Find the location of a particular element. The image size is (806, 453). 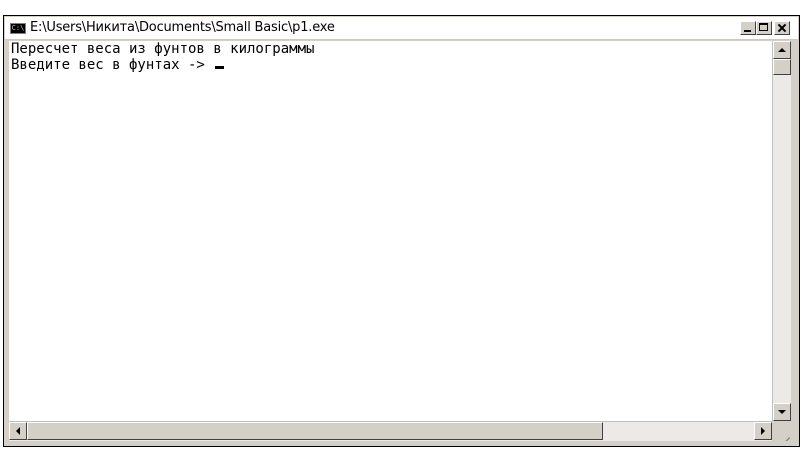

scroll-up-button is located at coordinates (782, 50).